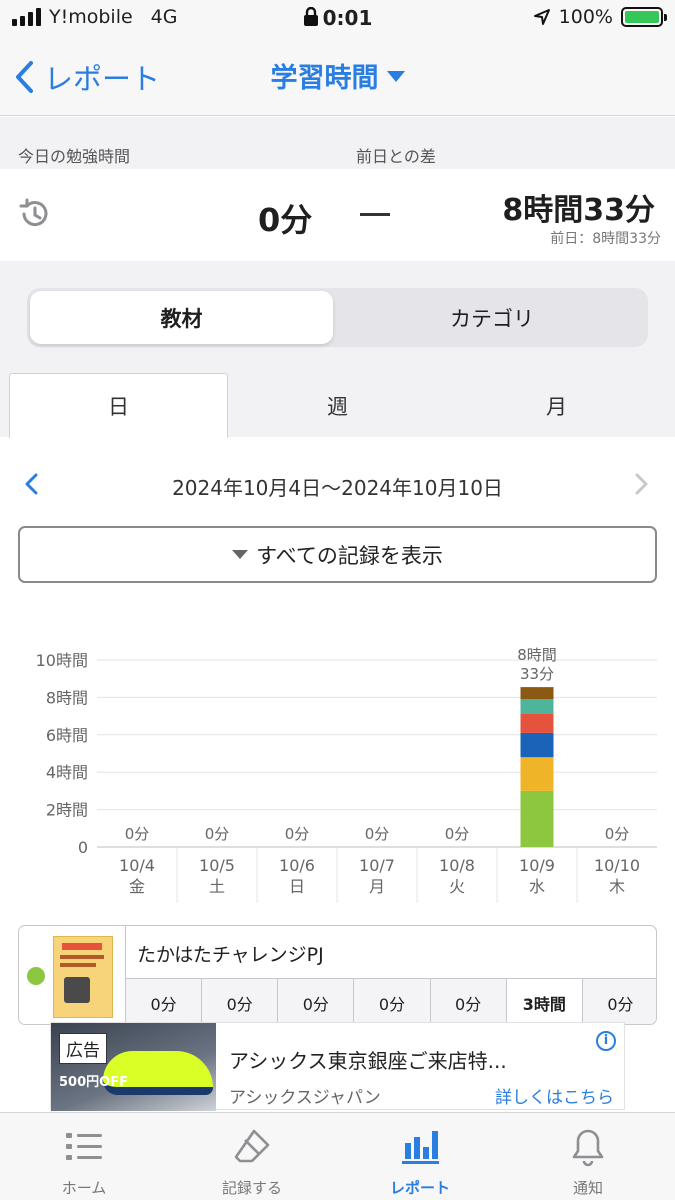 The width and height of the screenshot is (675, 1200). I want to click on x-tick-label: 10/9, so click(537, 865).